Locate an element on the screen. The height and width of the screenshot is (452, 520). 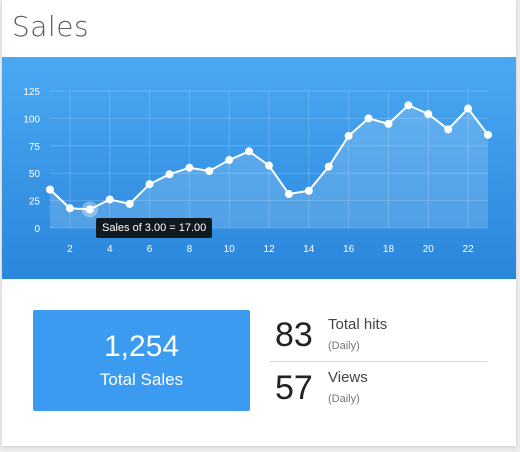
x-tick-label: 12 is located at coordinates (269, 249).